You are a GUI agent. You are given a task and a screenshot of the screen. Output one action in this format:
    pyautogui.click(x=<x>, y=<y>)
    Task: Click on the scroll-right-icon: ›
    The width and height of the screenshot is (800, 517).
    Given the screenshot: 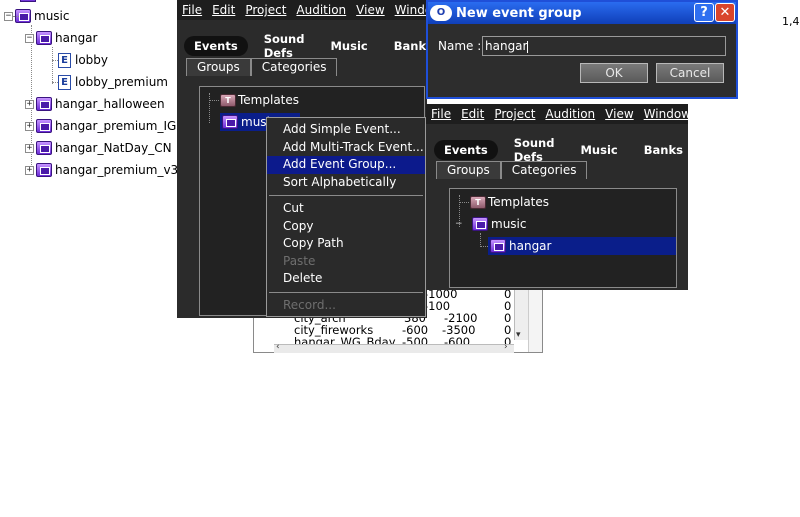 What is the action you would take?
    pyautogui.click(x=506, y=347)
    